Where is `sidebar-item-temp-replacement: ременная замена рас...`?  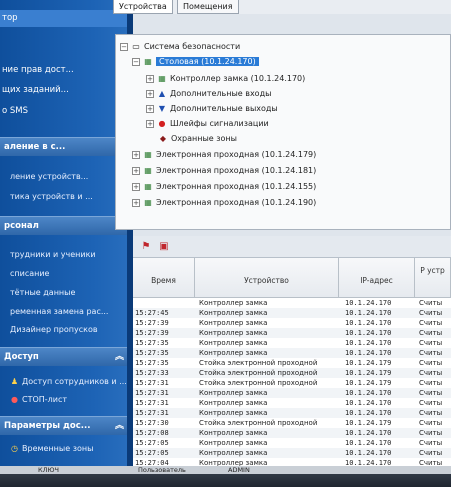
sidebar-item-temp-replacement: ременная замена рас... is located at coordinates (65, 311).